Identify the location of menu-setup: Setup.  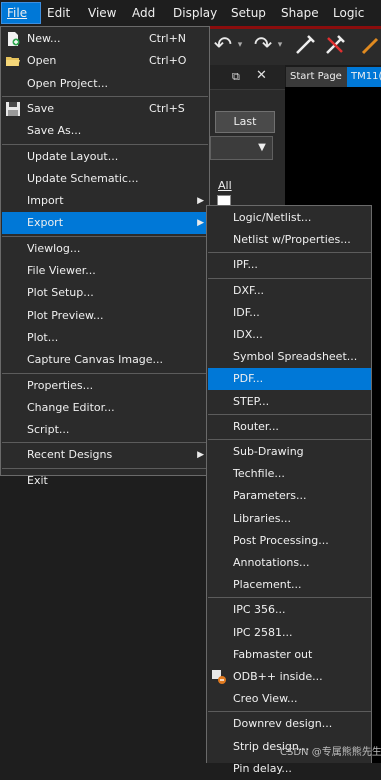
(248, 13).